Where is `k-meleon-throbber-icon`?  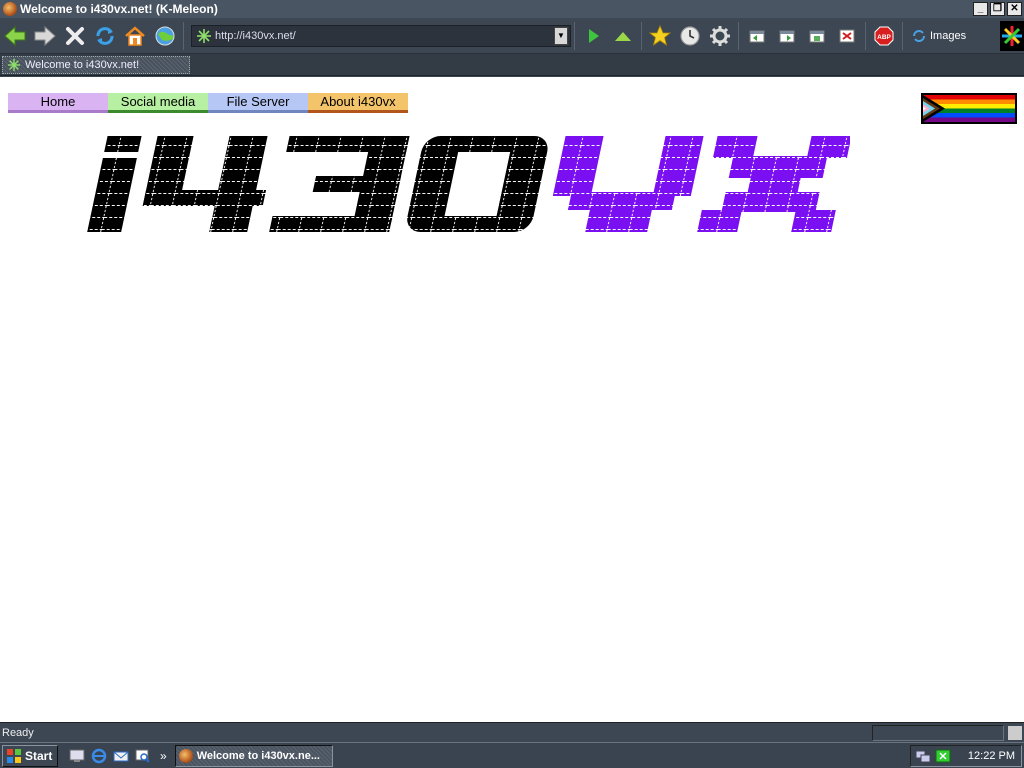 k-meleon-throbber-icon is located at coordinates (1012, 35).